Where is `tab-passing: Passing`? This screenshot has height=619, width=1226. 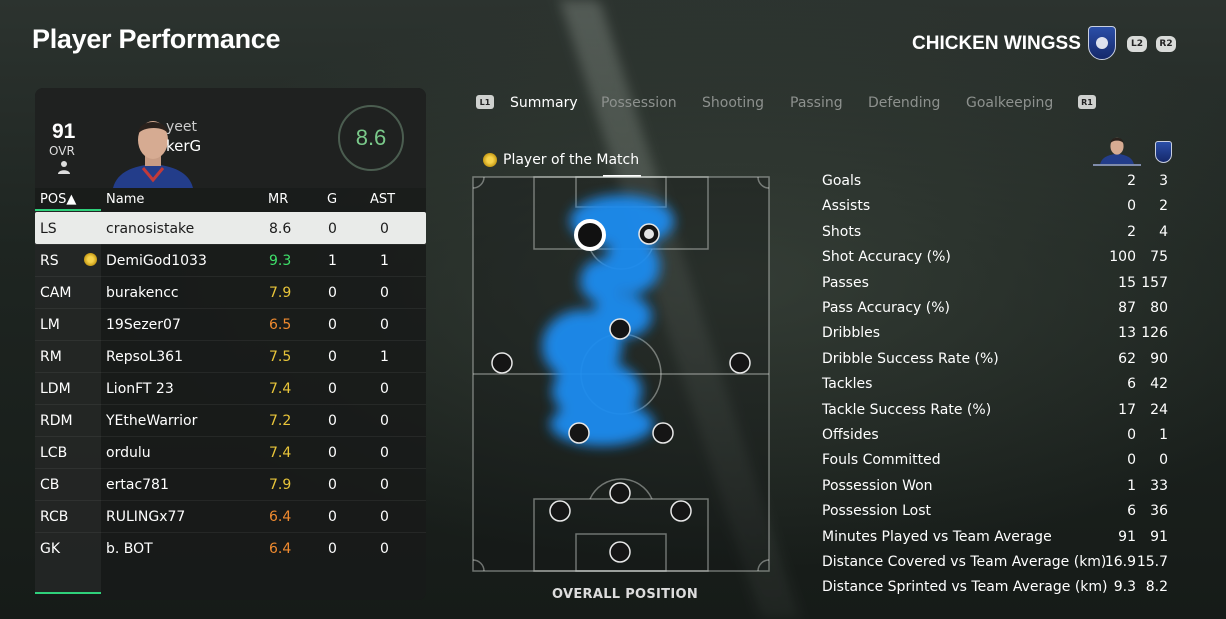
tab-passing: Passing is located at coordinates (816, 103).